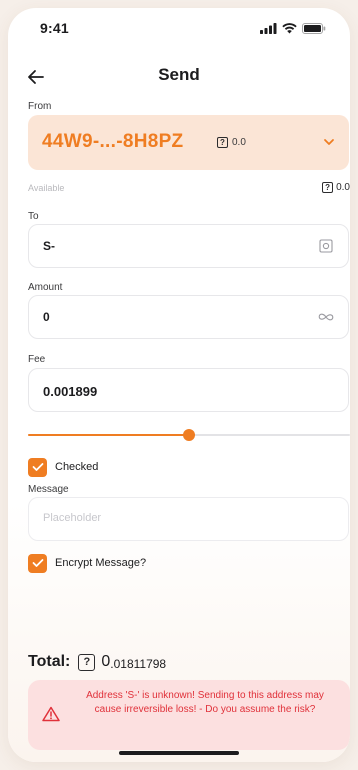 The image size is (358, 770). I want to click on slider-thumb, so click(189, 435).